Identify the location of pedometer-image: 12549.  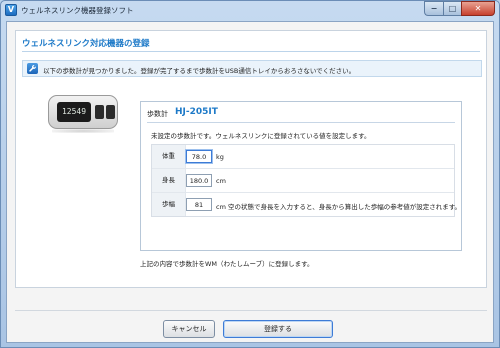
(83, 114).